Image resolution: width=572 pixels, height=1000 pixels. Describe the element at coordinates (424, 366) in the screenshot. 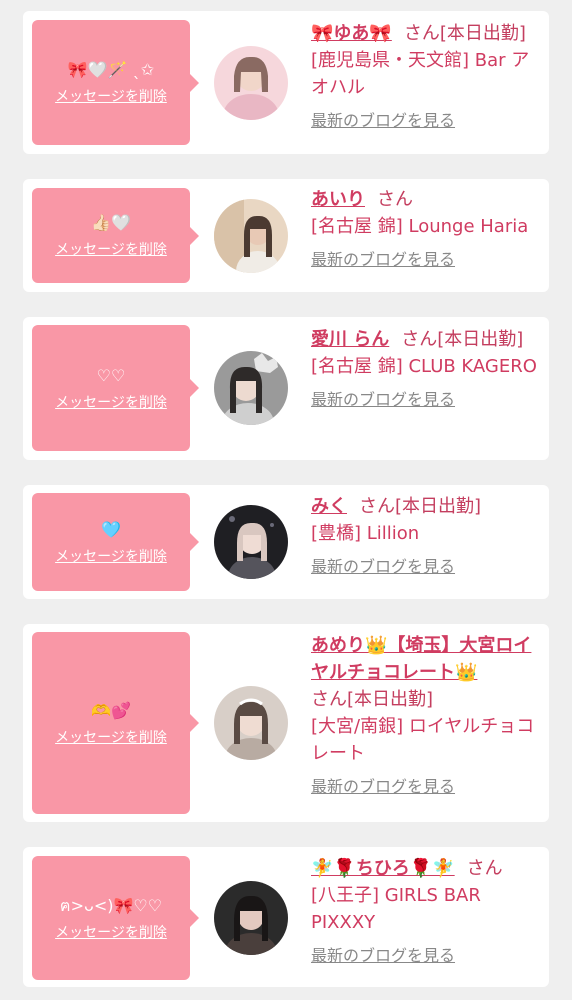

I see `shop-label: [名古屋 錦] CLUB KAGERO` at that location.